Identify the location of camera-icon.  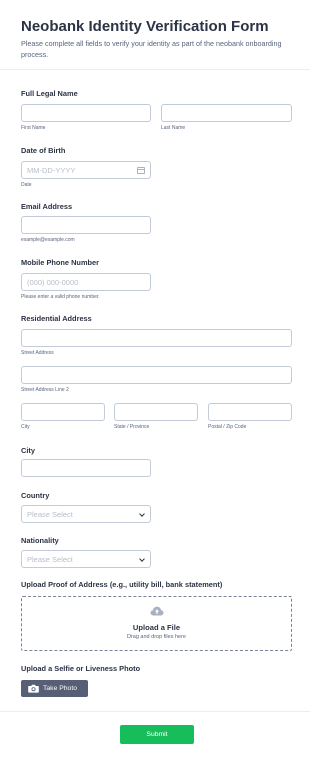
(33, 688).